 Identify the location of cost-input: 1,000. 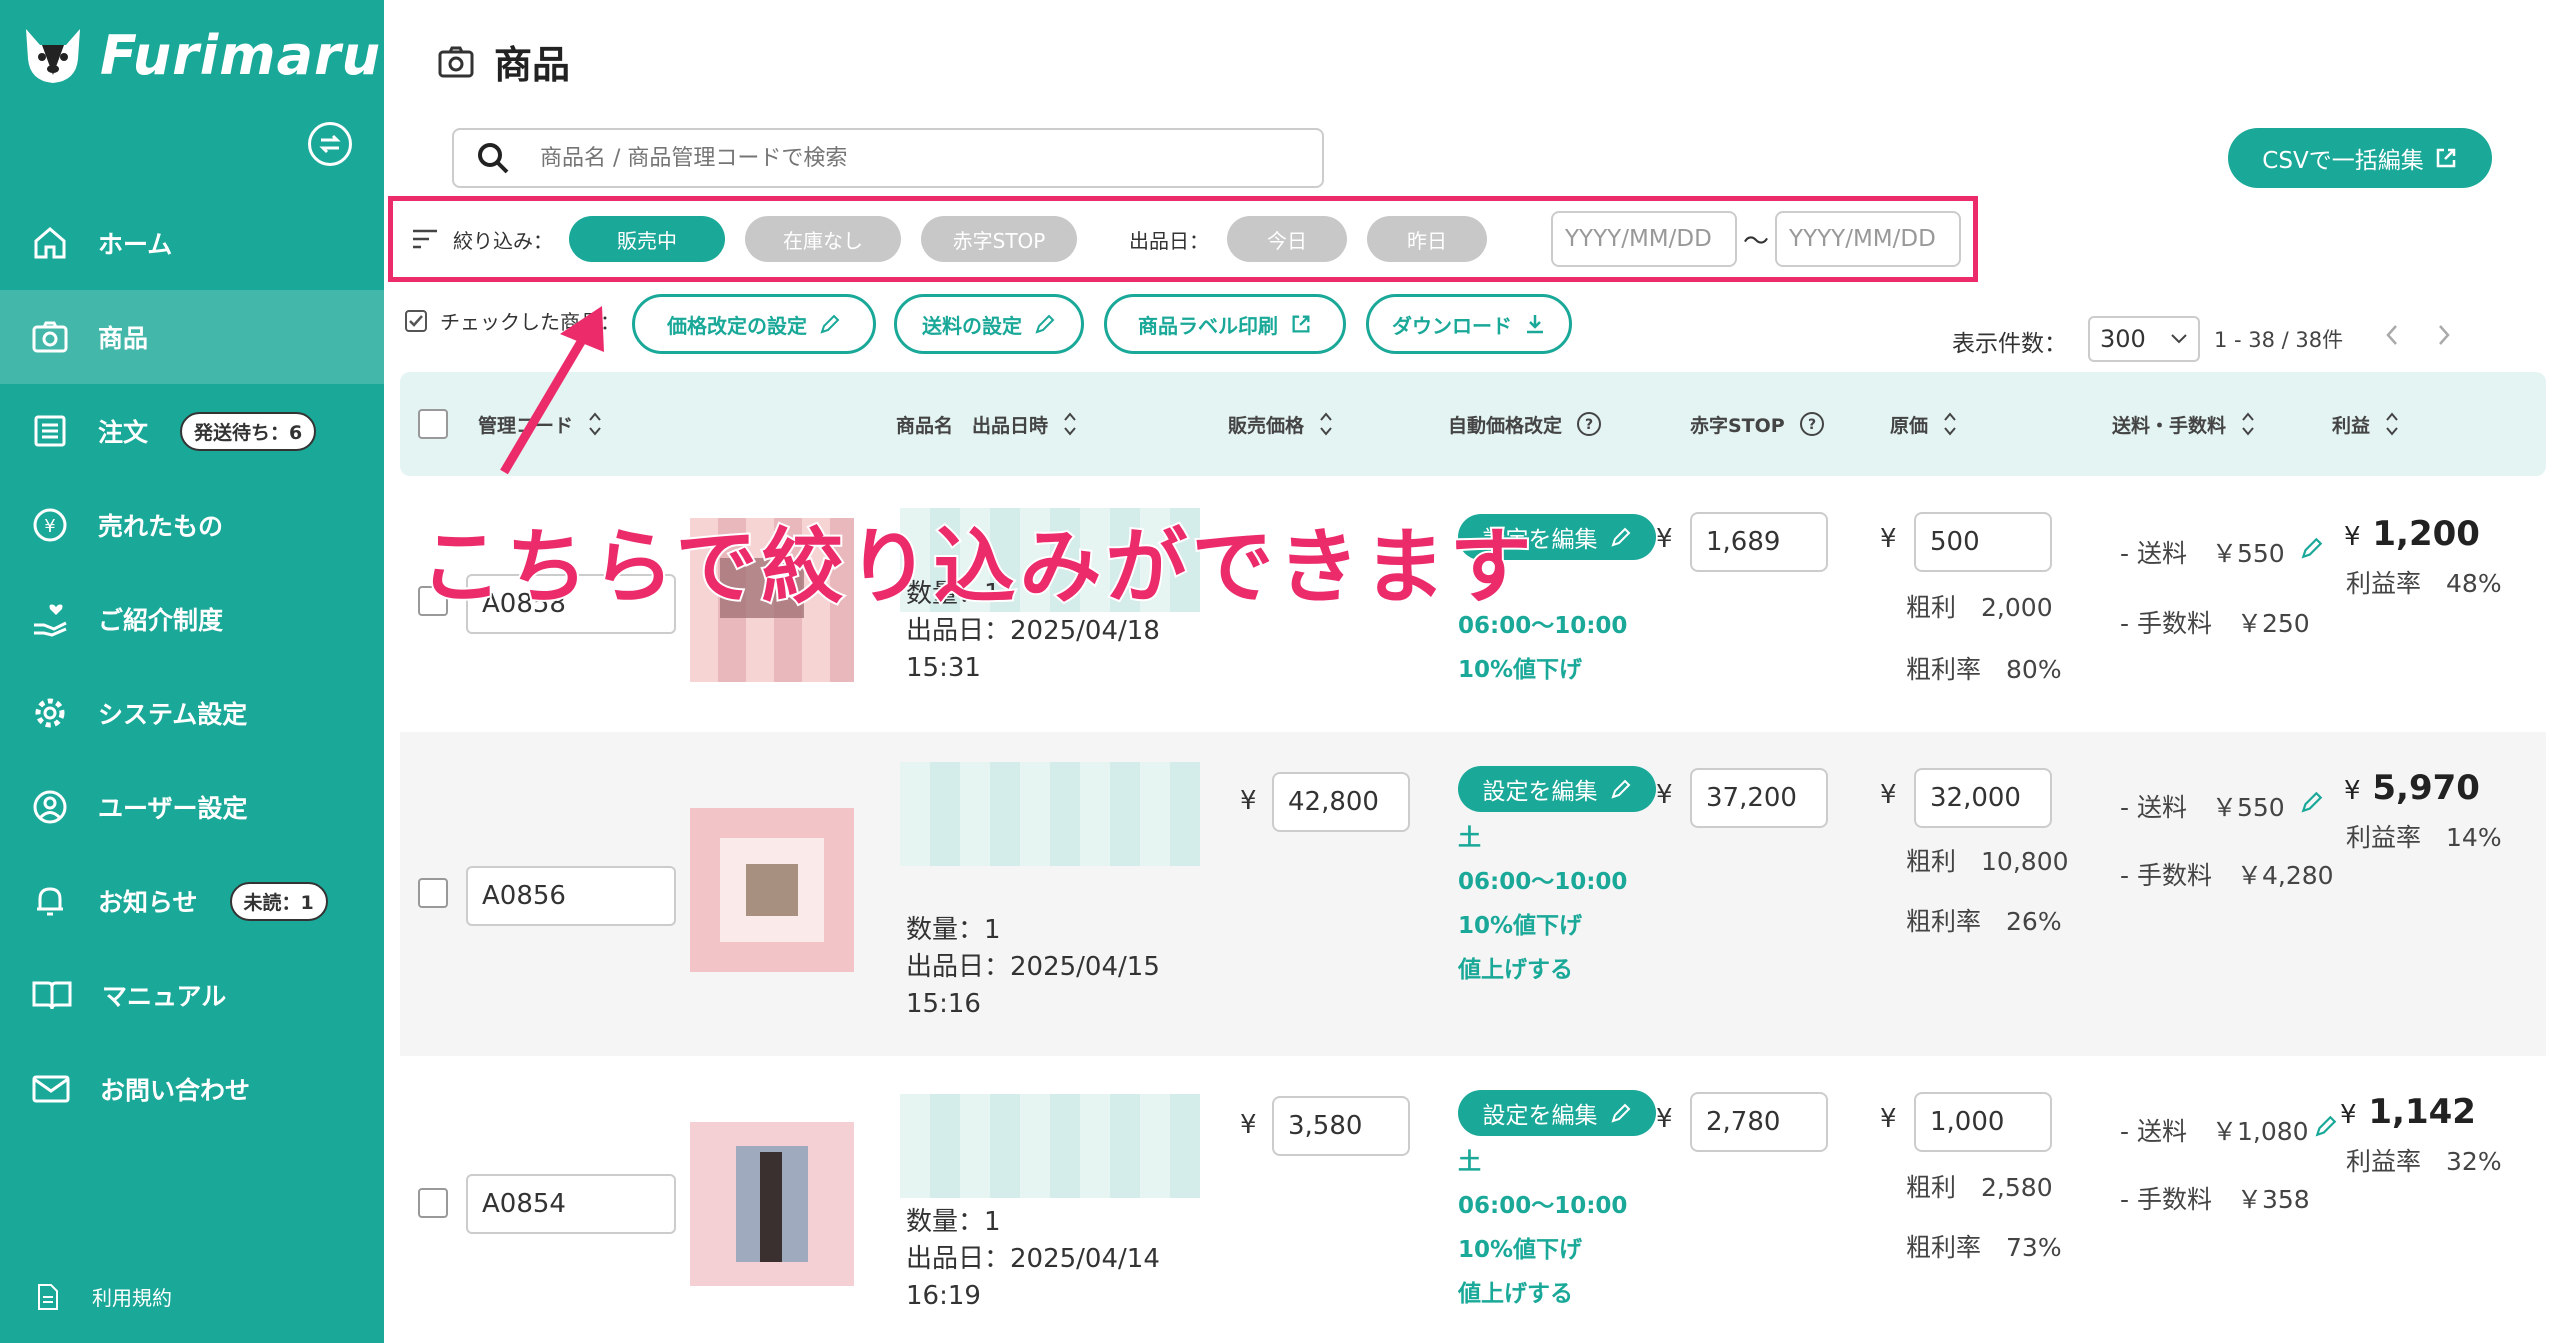
(1983, 1122).